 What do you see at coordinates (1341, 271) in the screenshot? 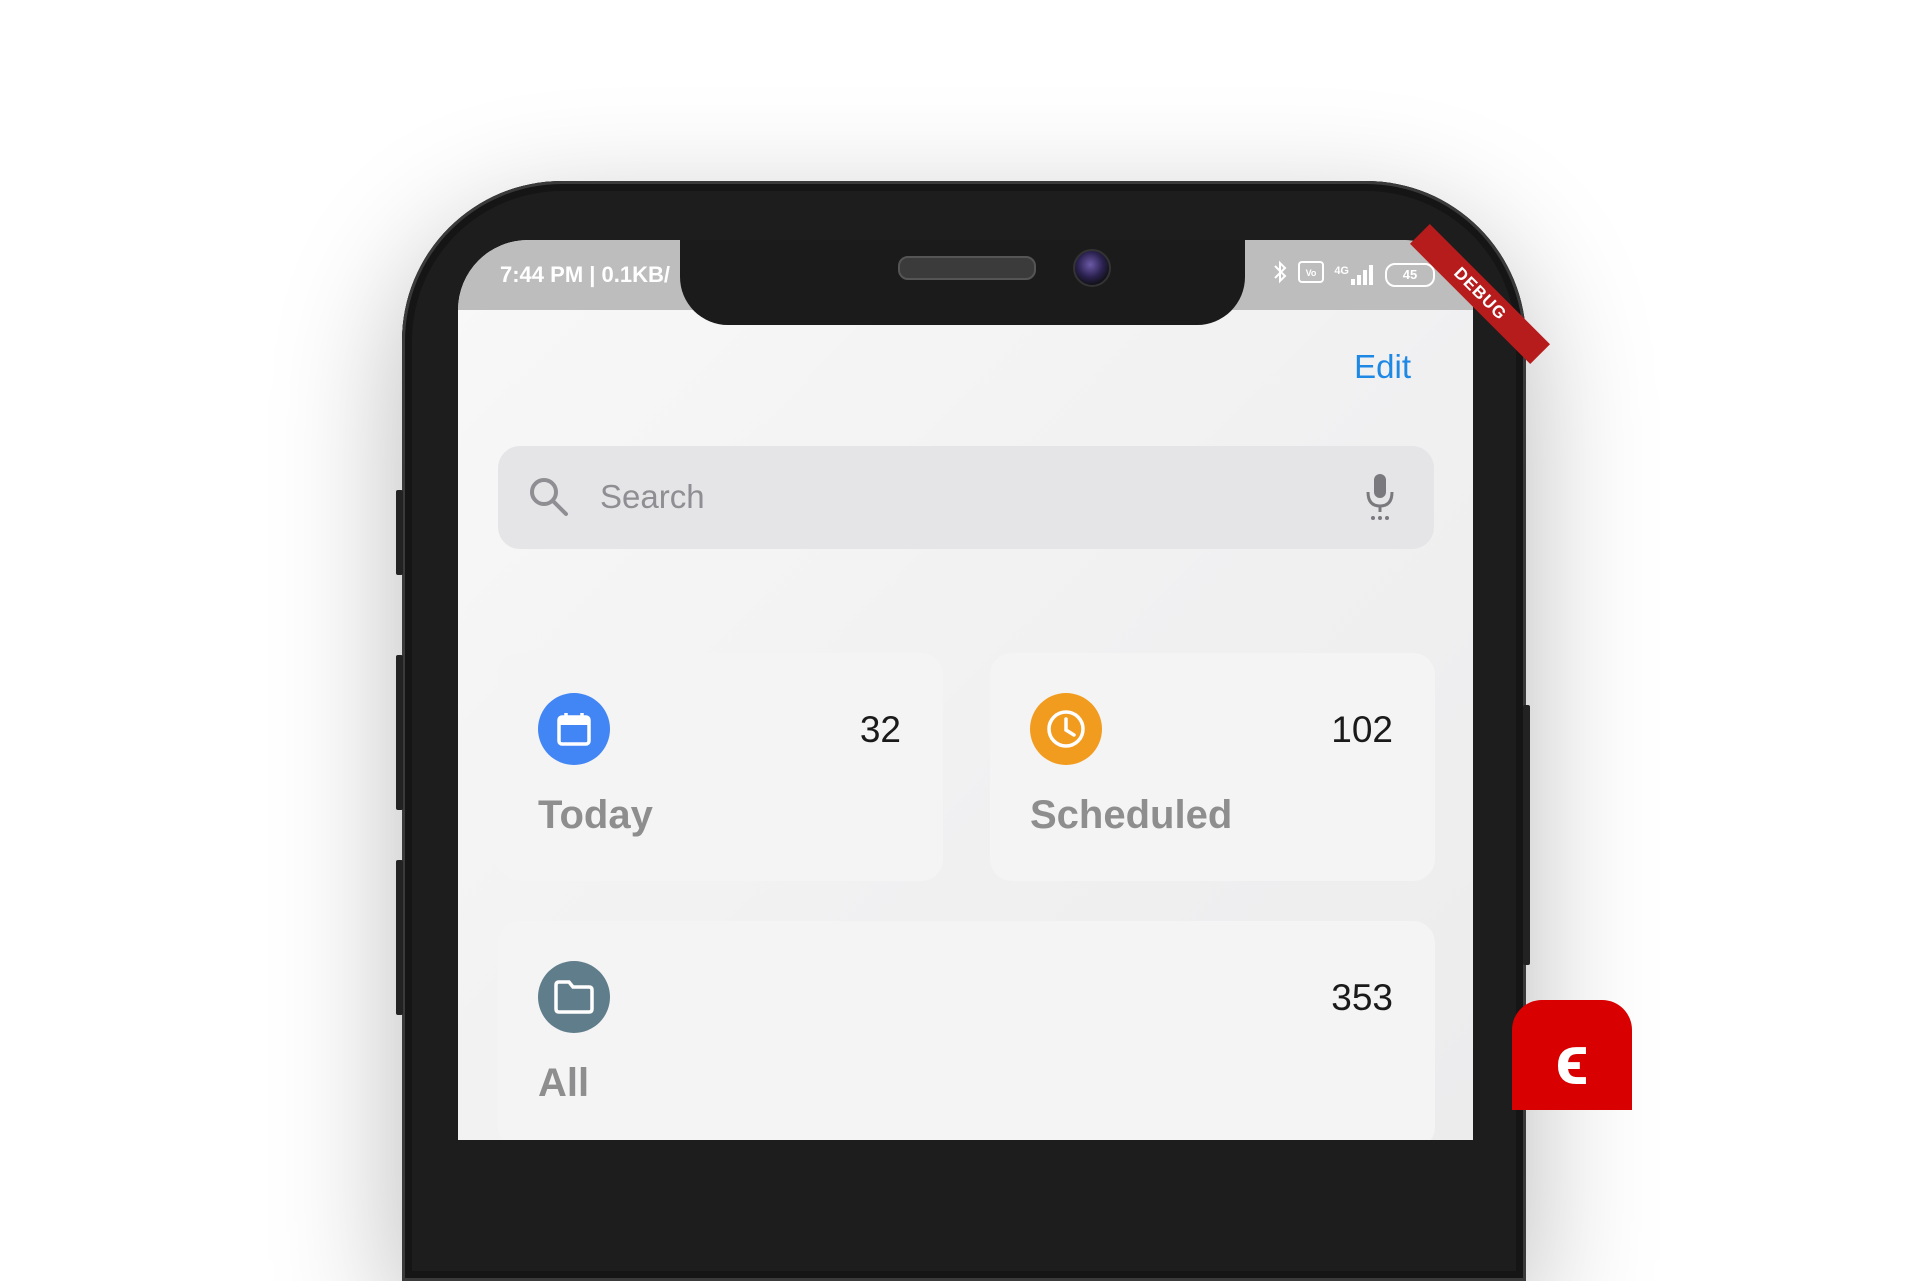
I see `network-label: 4G` at bounding box center [1341, 271].